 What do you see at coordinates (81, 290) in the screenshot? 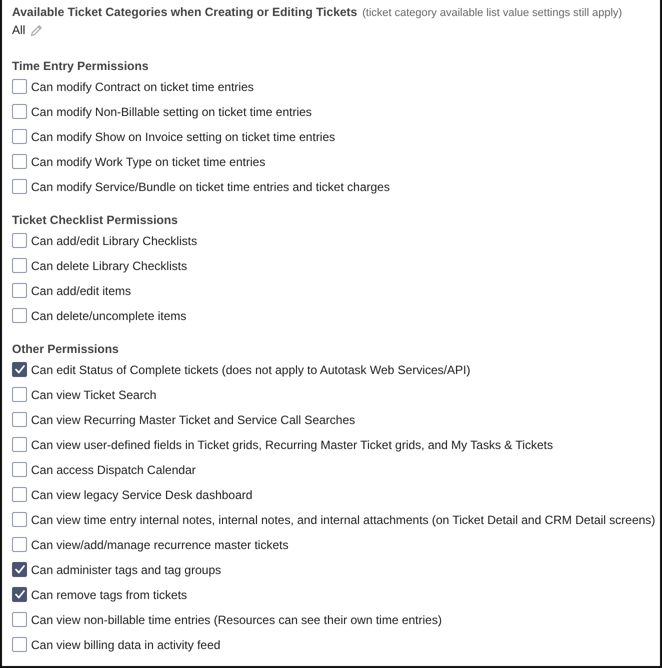
I see `permission-label: Can add/edit items` at bounding box center [81, 290].